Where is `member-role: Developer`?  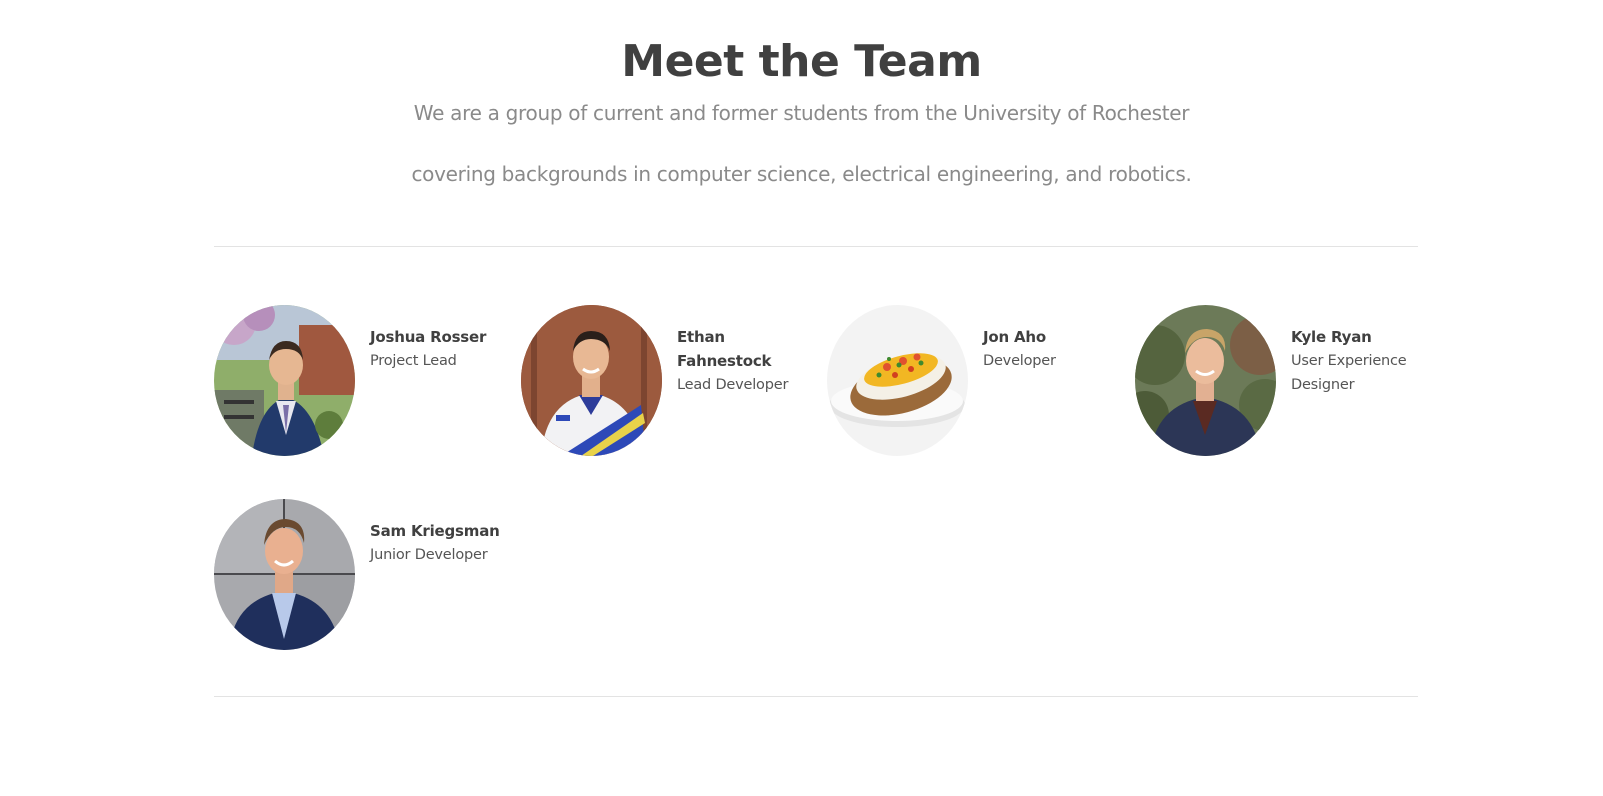
member-role: Developer is located at coordinates (1019, 361).